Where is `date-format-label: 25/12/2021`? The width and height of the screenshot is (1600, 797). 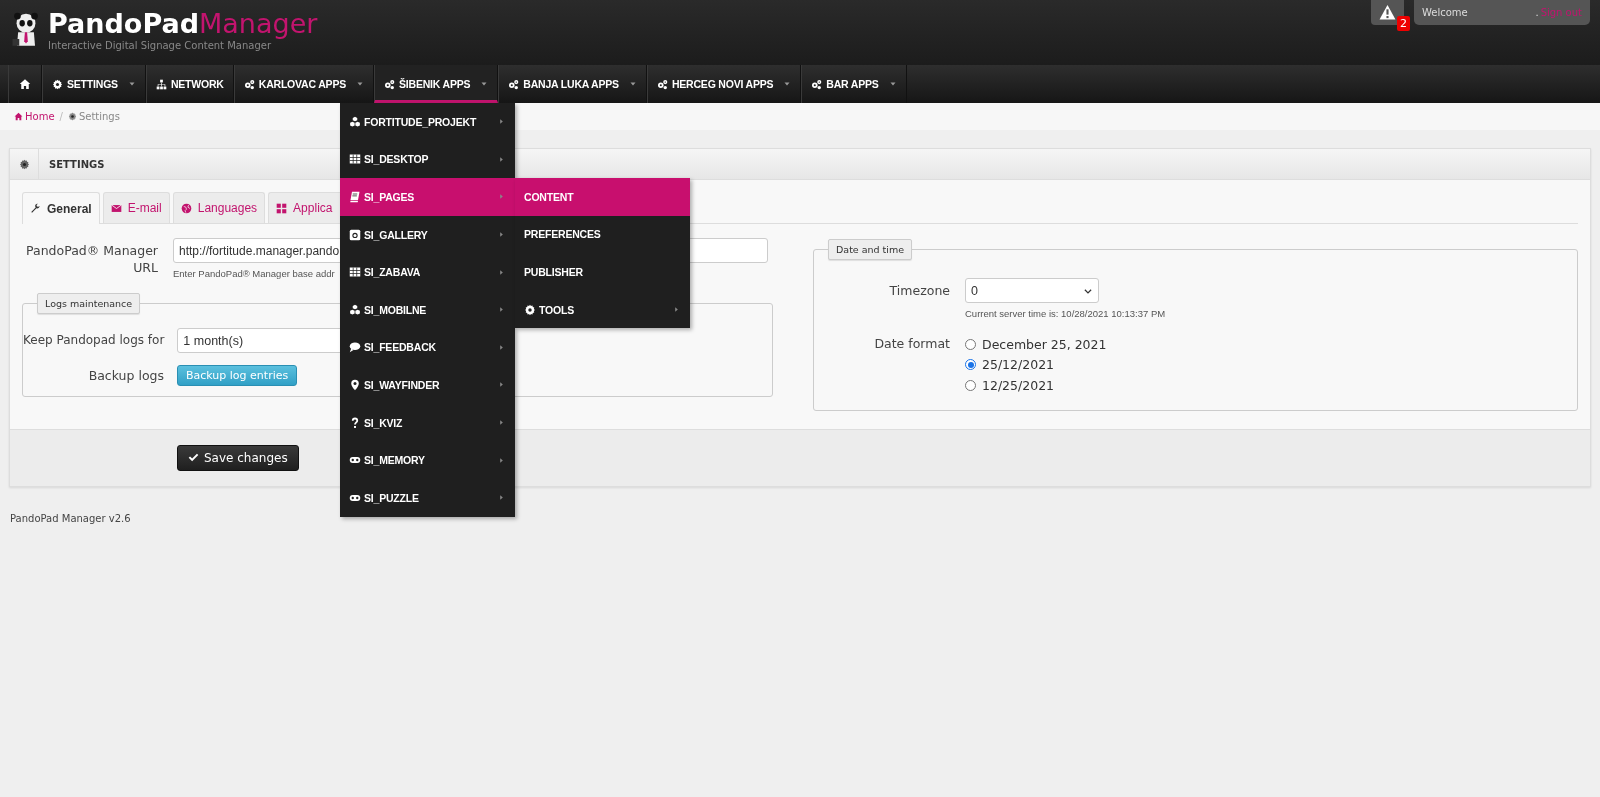 date-format-label: 25/12/2021 is located at coordinates (1018, 365).